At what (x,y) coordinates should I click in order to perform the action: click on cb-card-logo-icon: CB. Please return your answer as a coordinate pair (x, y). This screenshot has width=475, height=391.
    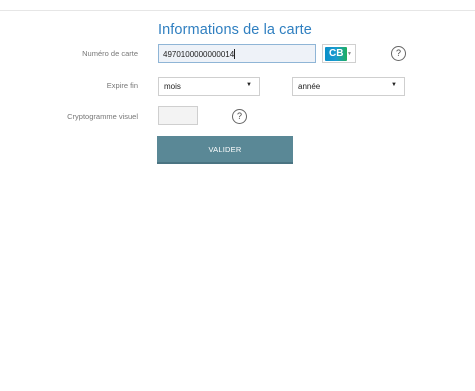
    Looking at the image, I should click on (336, 54).